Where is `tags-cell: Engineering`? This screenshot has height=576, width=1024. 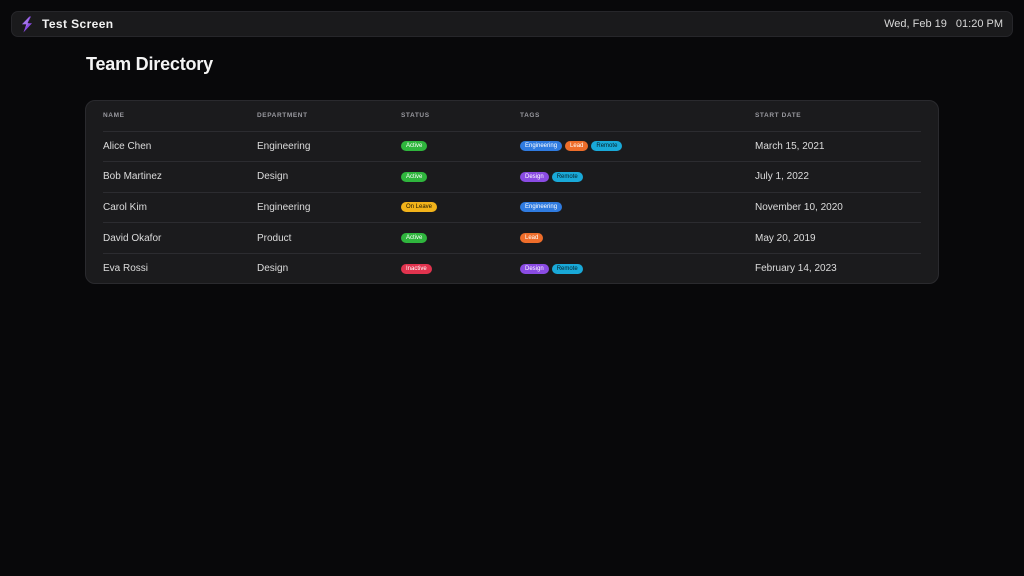
tags-cell: Engineering is located at coordinates (637, 208).